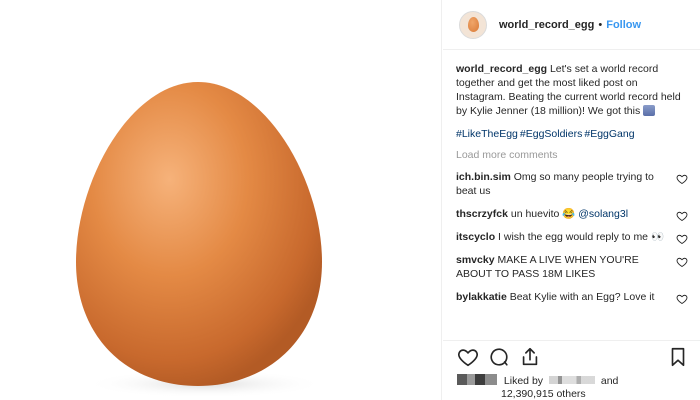 The width and height of the screenshot is (700, 400). Describe the element at coordinates (475, 260) in the screenshot. I see `comment-username: smvcky` at that location.